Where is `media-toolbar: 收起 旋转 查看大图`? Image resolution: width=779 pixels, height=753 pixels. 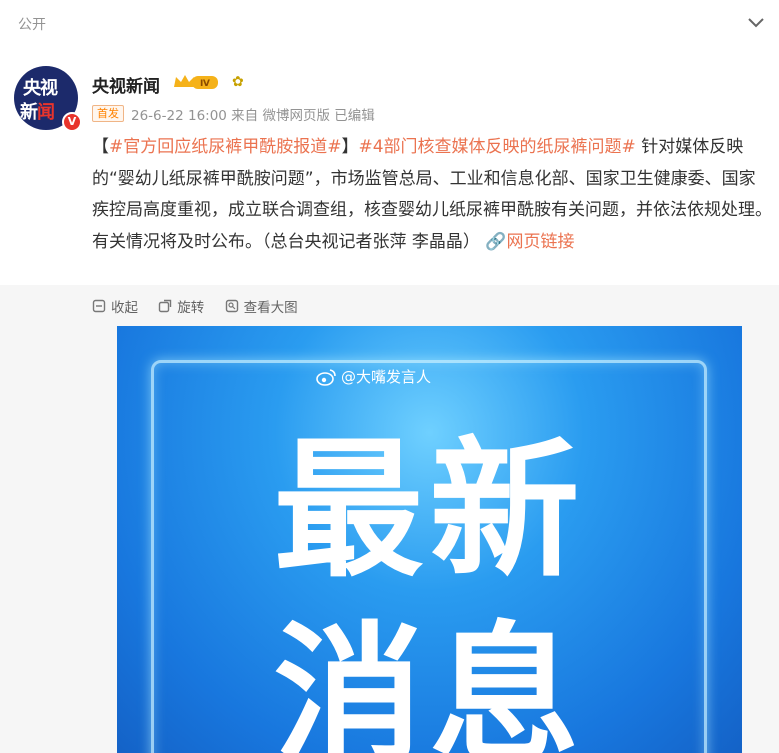 media-toolbar: 收起 旋转 查看大图 is located at coordinates (203, 306).